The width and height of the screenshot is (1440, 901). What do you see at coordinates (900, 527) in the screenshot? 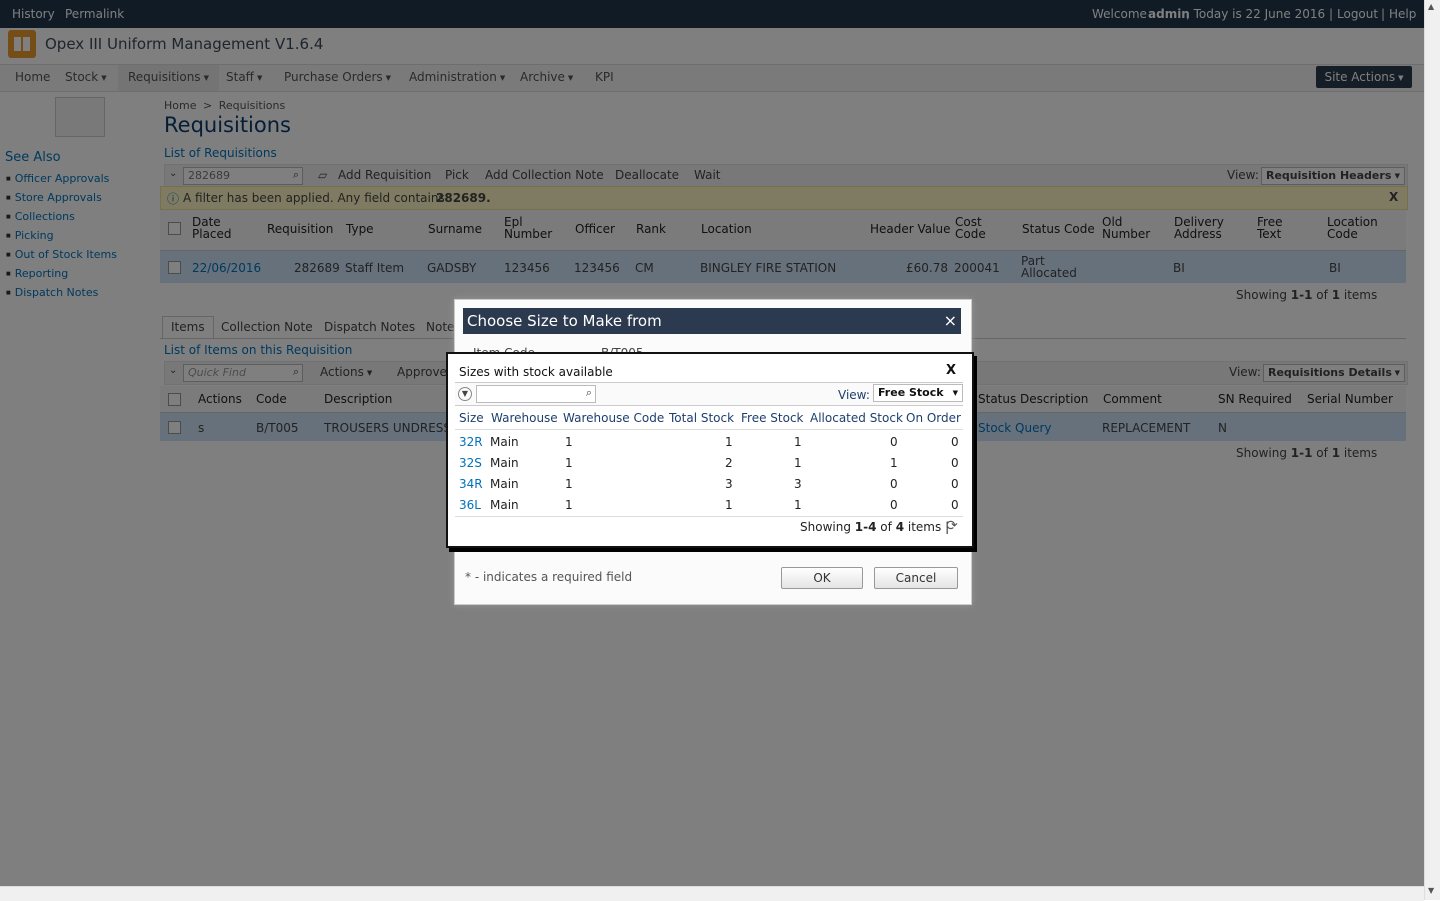
I see `paging-total: 4` at bounding box center [900, 527].